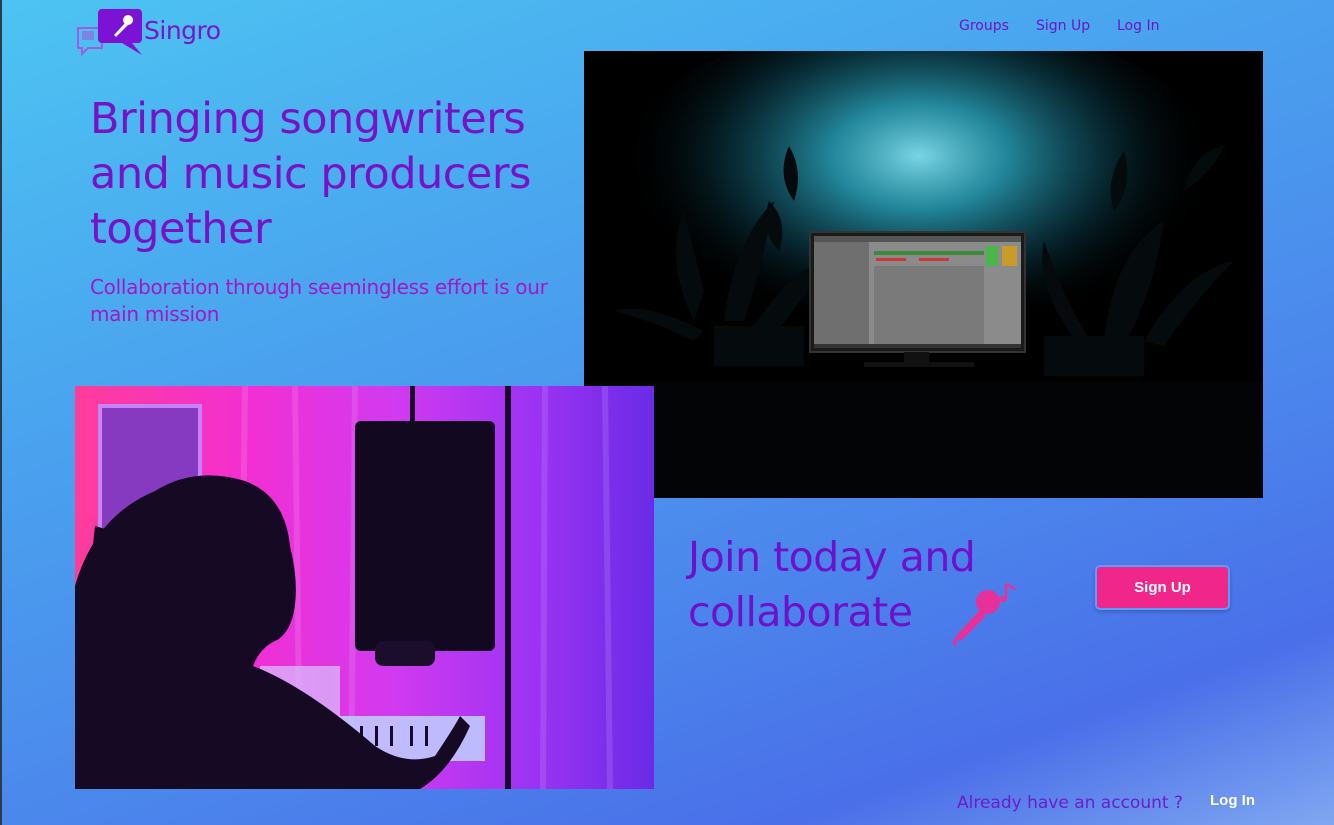 This screenshot has width=1334, height=825. What do you see at coordinates (1232, 800) in the screenshot?
I see `footer-login-link: Log In` at bounding box center [1232, 800].